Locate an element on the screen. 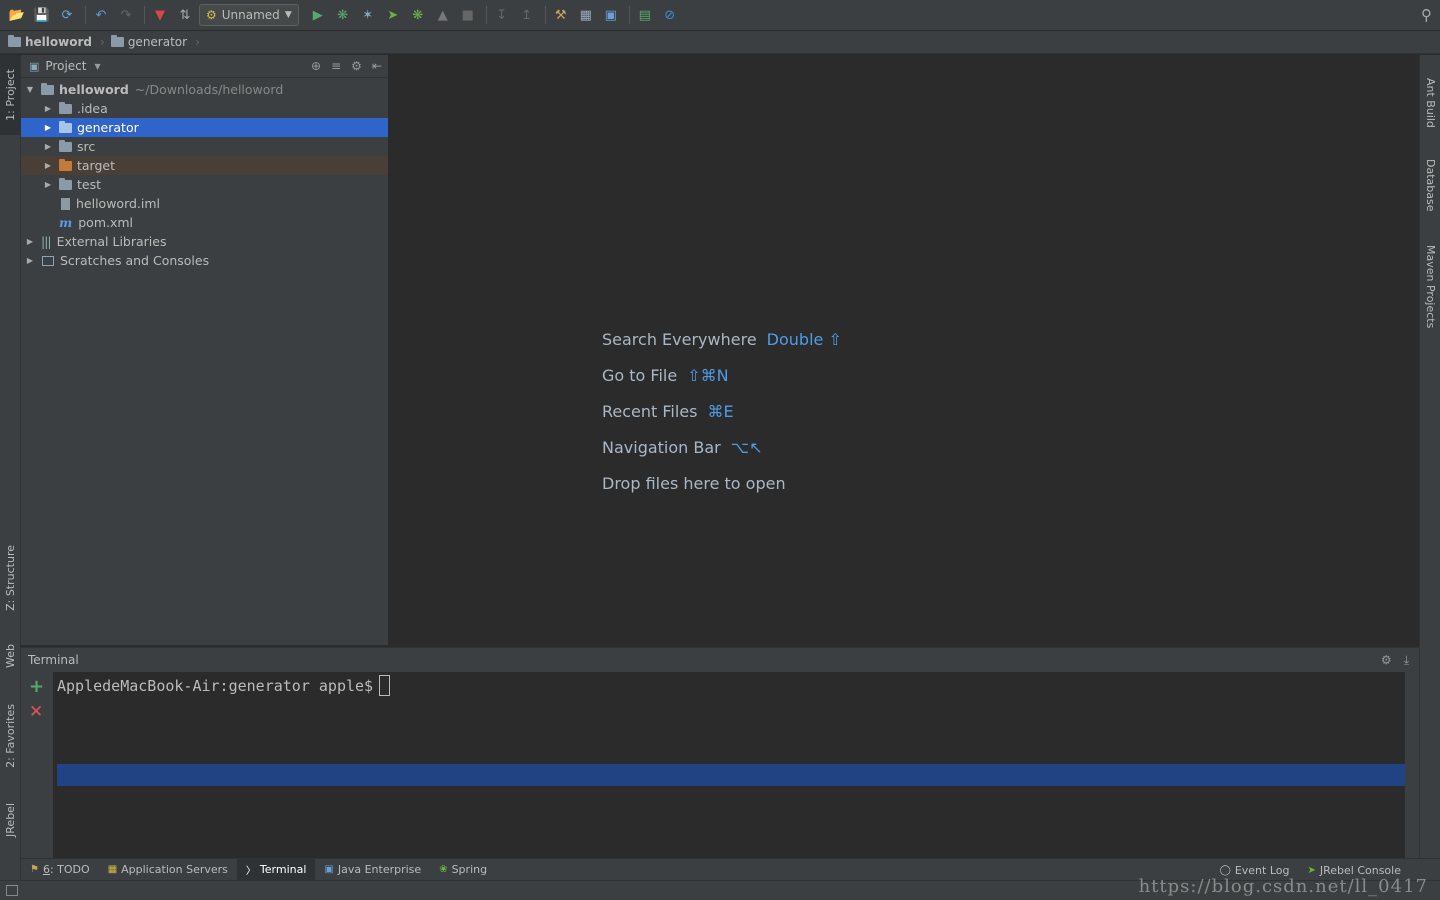  tree-node-external-libraries: ▶ ||| External Libraries is located at coordinates (204, 241).